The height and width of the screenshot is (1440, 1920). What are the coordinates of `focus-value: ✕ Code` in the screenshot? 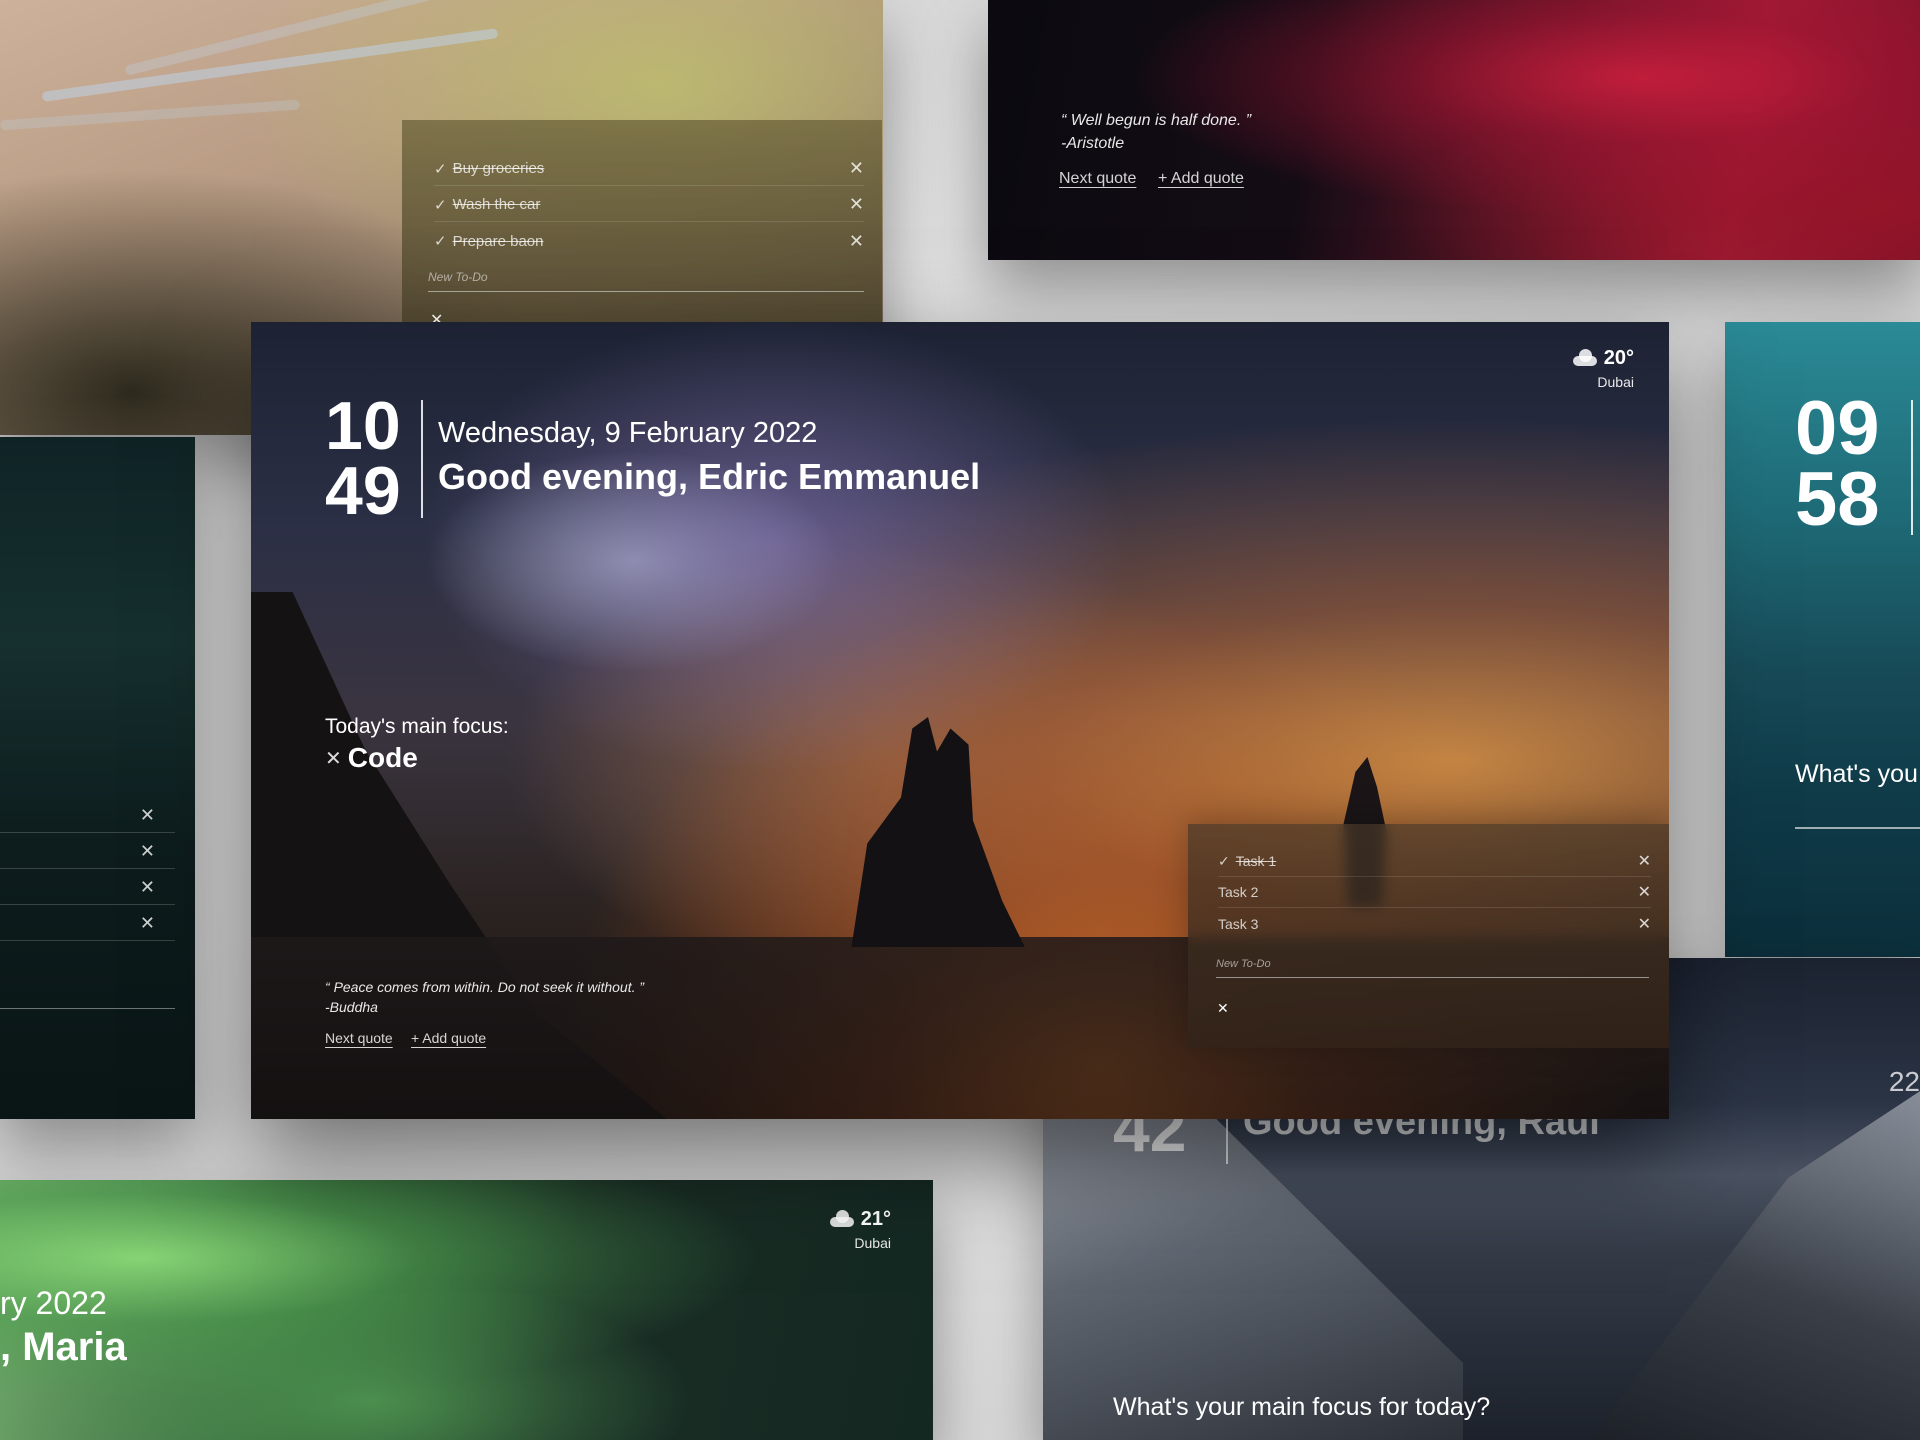 It's located at (371, 758).